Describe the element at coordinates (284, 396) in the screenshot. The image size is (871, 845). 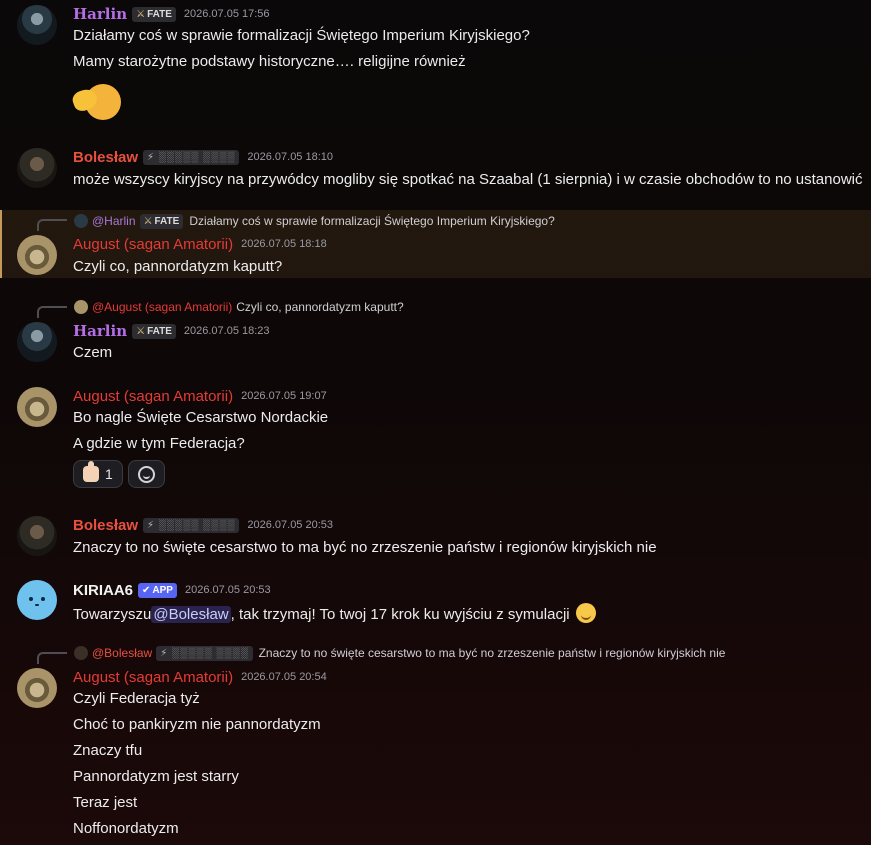
I see `timestamp: 2026.07.05 19:07` at that location.